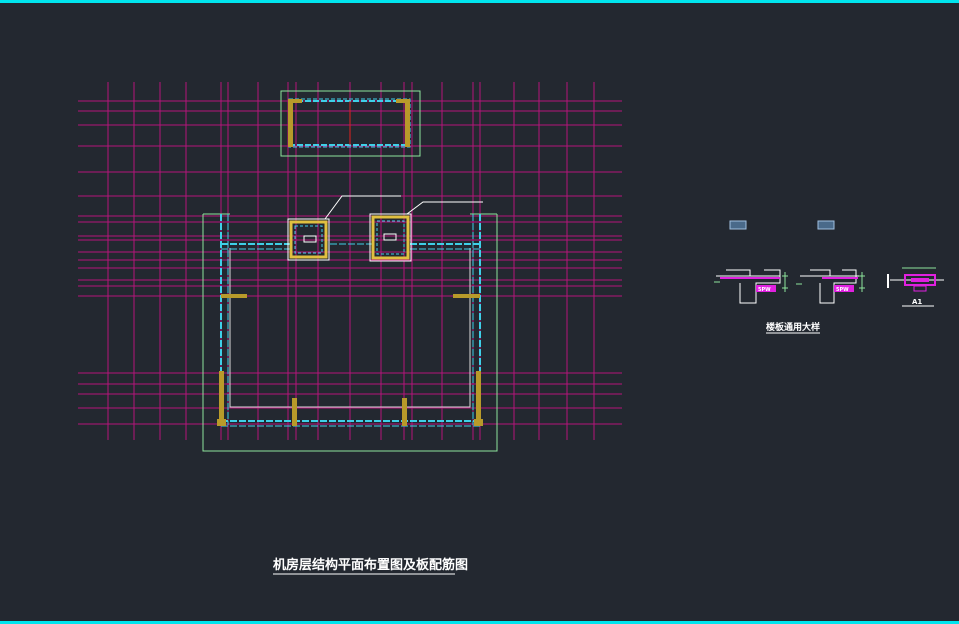 The image size is (959, 624). What do you see at coordinates (344, 228) in the screenshot?
I see `column-box-left` at bounding box center [344, 228].